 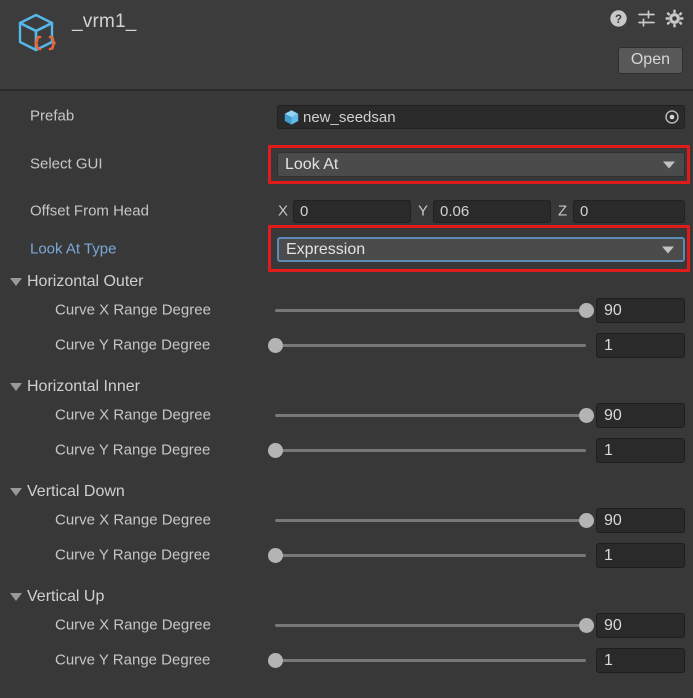 What do you see at coordinates (481, 249) in the screenshot?
I see `look-at-type-dropdown: Expression` at bounding box center [481, 249].